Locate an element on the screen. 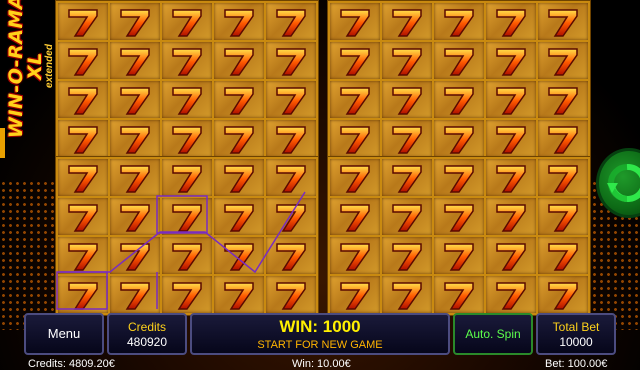 The width and height of the screenshot is (640, 370). status-credits: Credits: 4809.20€ is located at coordinates (71, 364).